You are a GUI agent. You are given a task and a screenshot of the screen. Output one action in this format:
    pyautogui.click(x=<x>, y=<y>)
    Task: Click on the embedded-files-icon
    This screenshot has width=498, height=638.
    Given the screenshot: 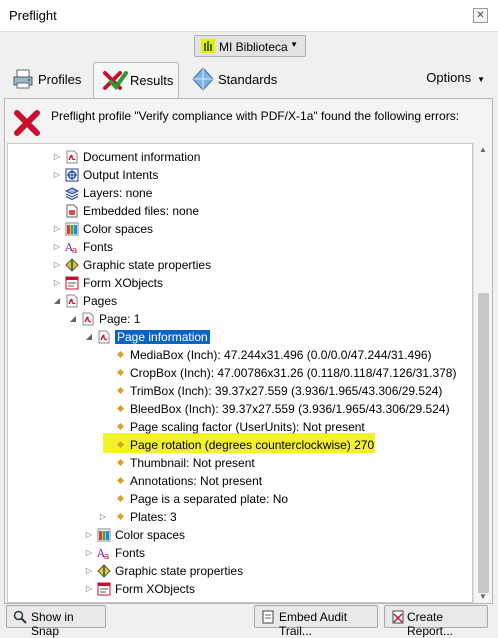 What is the action you would take?
    pyautogui.click(x=72, y=211)
    